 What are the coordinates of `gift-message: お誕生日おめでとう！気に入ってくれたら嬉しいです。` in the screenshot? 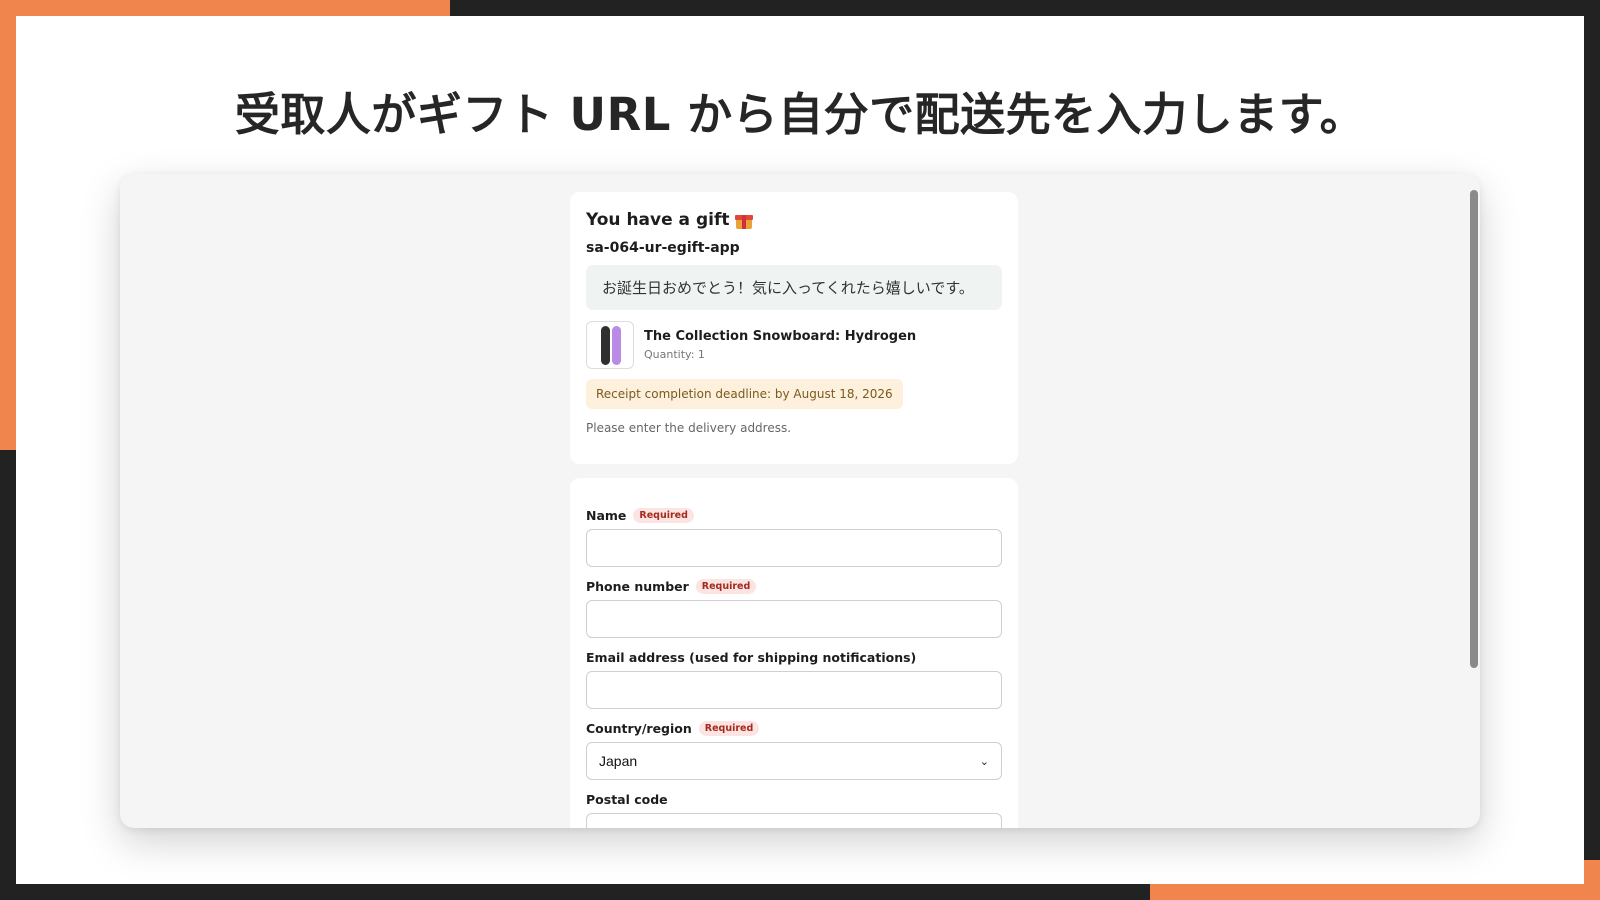 It's located at (794, 287).